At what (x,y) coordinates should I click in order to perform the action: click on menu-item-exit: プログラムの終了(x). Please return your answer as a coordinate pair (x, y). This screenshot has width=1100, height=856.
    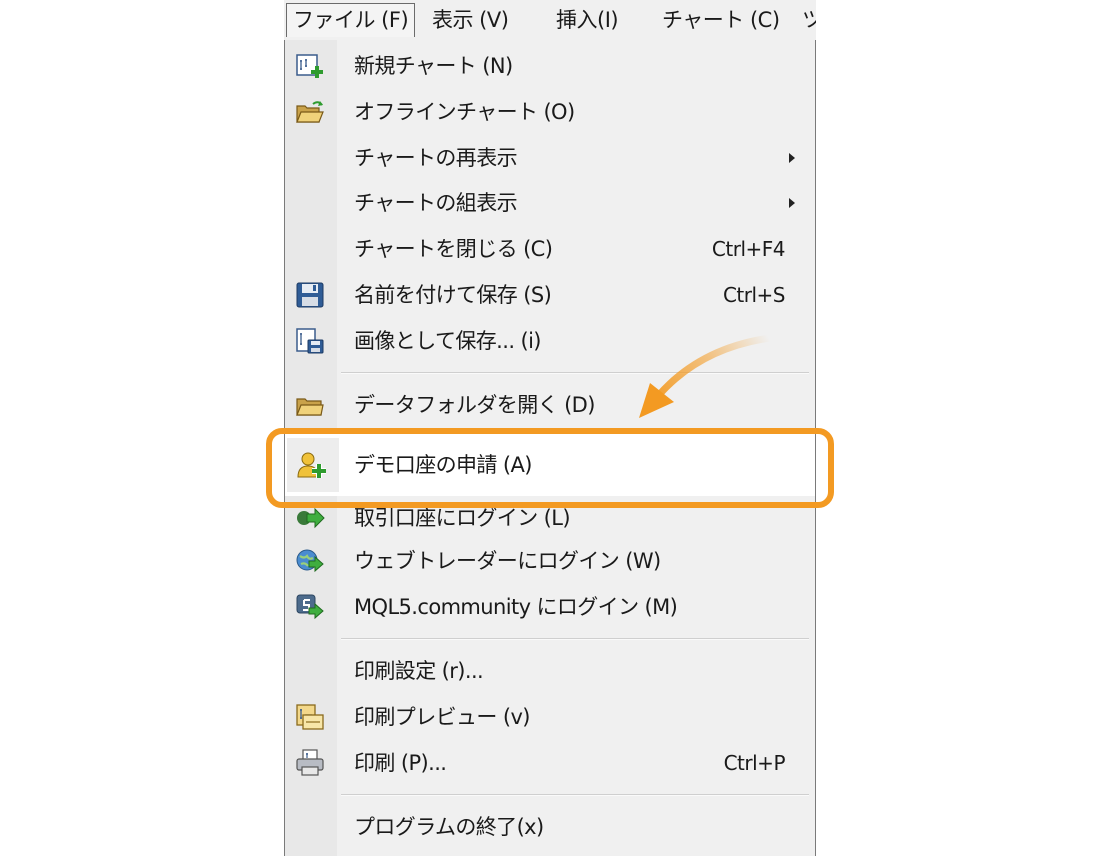
    Looking at the image, I should click on (550, 827).